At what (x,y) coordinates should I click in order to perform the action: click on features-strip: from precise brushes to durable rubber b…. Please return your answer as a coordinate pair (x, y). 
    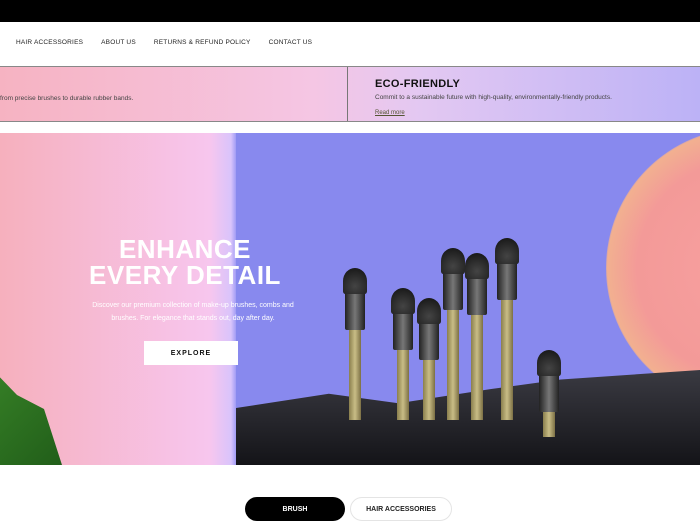
    Looking at the image, I should click on (350, 94).